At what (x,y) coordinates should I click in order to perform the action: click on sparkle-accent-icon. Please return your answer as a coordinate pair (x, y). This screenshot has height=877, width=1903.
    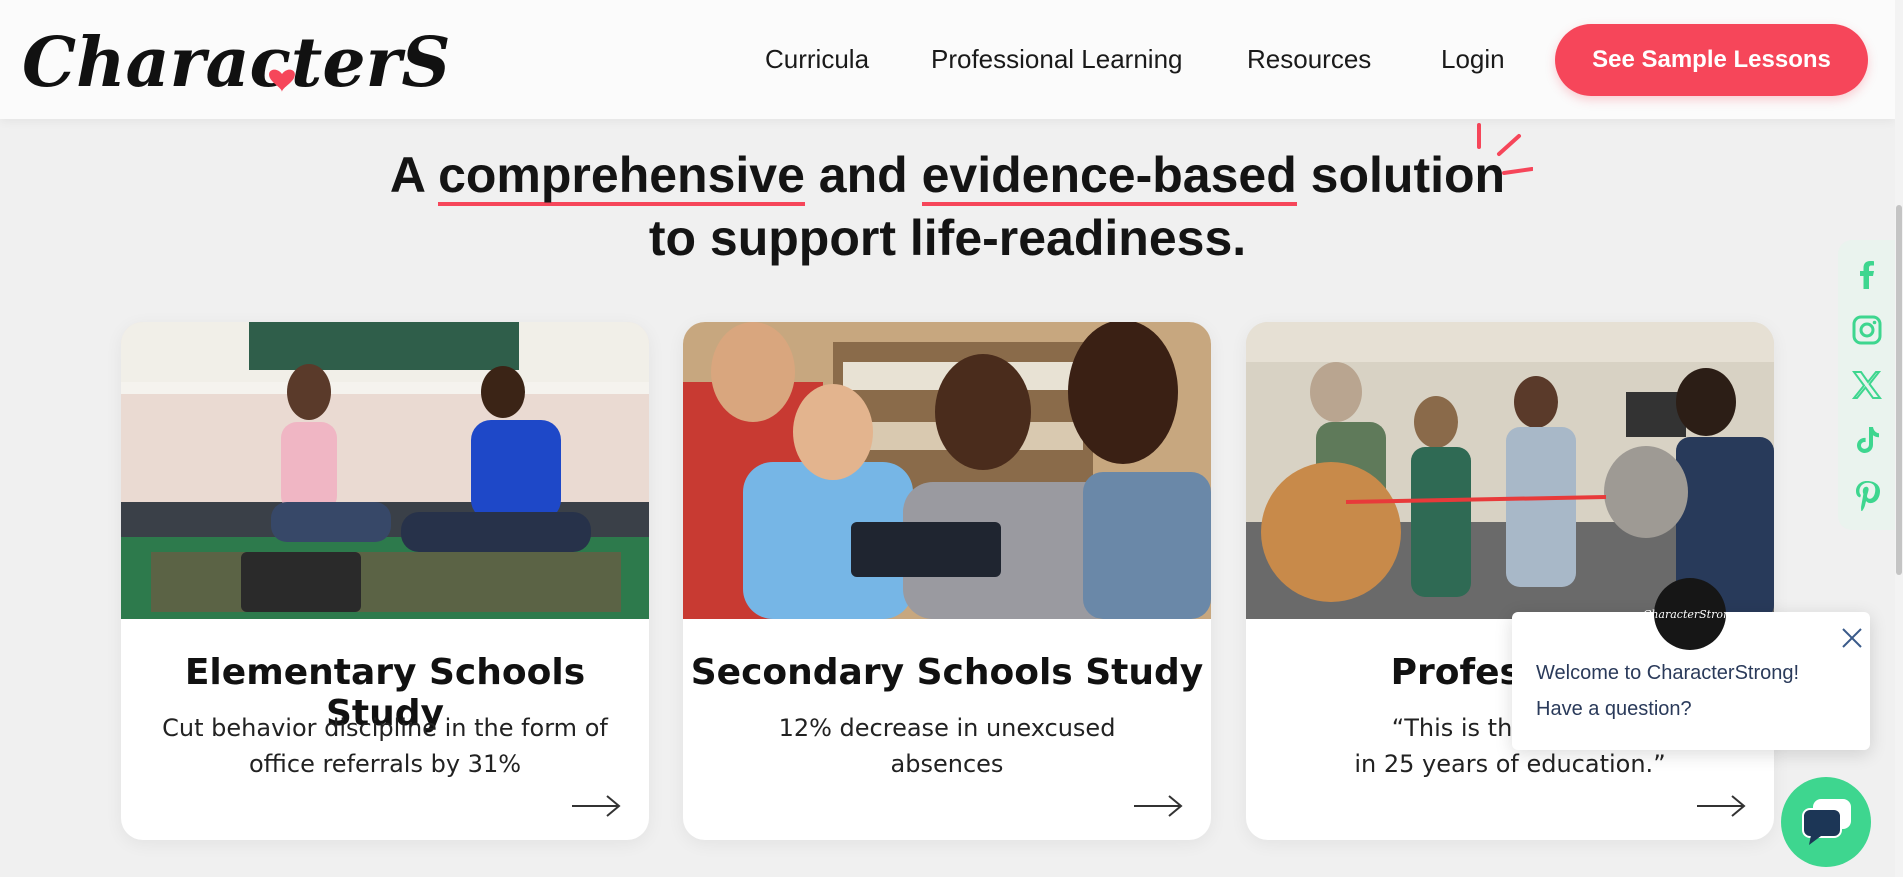
    Looking at the image, I should click on (1505, 149).